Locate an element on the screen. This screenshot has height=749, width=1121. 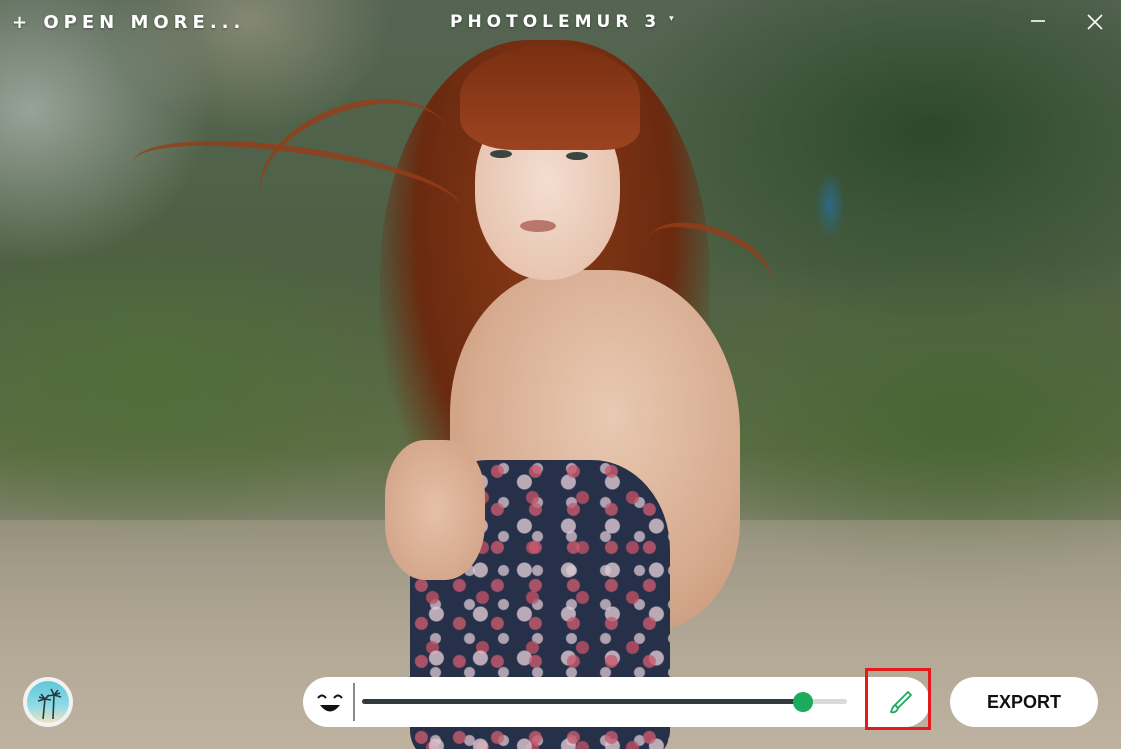
close-icon is located at coordinates (1095, 22).